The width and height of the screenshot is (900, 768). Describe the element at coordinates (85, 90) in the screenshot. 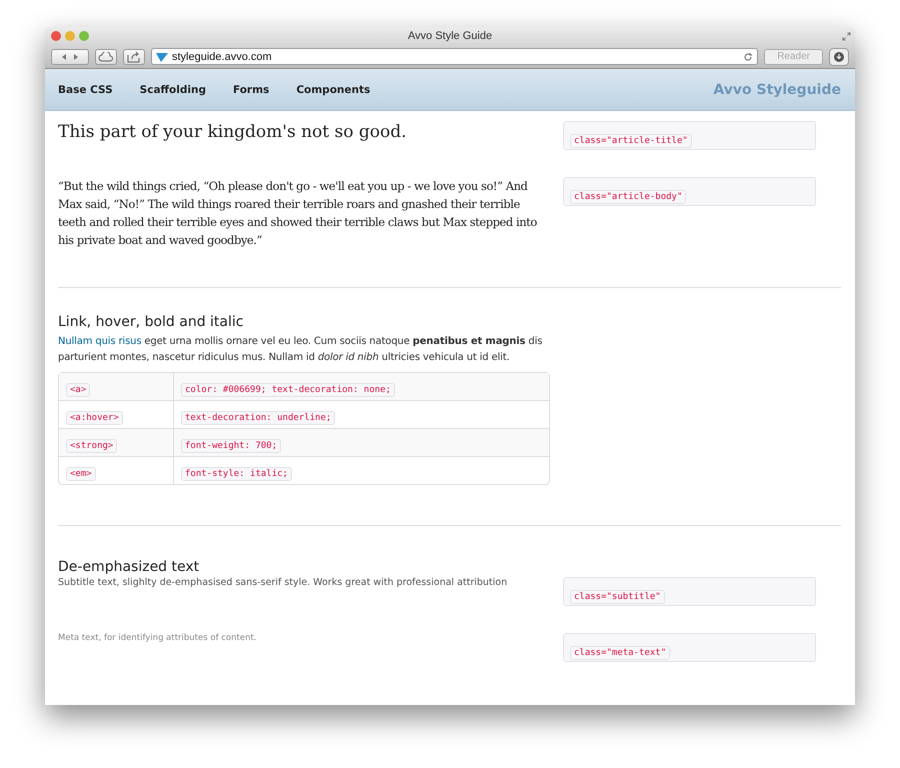

I see `nav-link: Base CSS` at that location.